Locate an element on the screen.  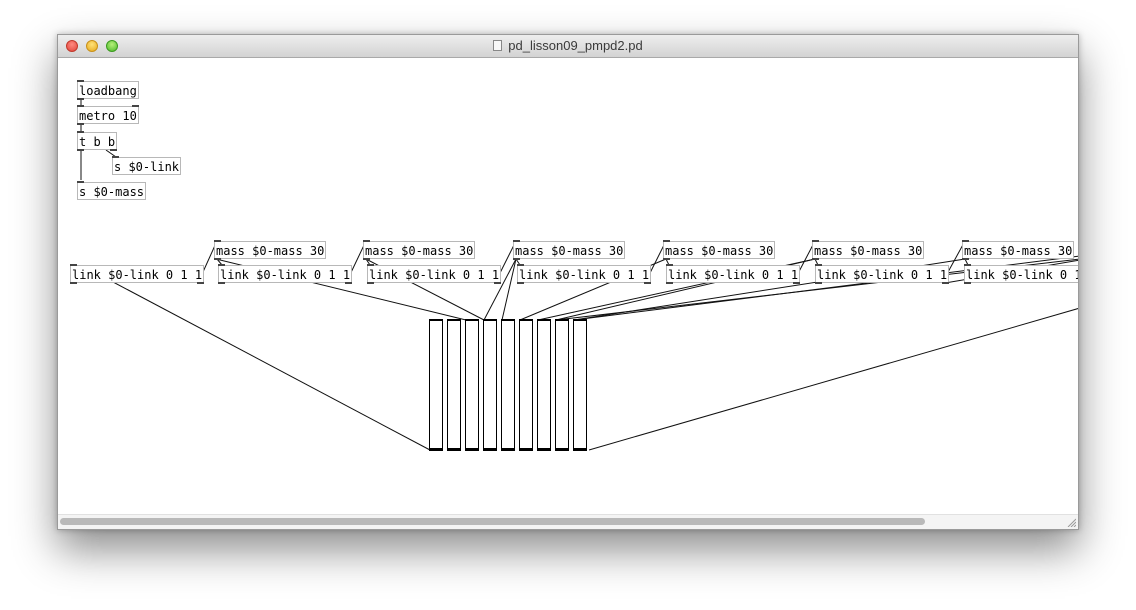
title-bar: pd_lisson09_pmpd2.pd is located at coordinates (568, 46).